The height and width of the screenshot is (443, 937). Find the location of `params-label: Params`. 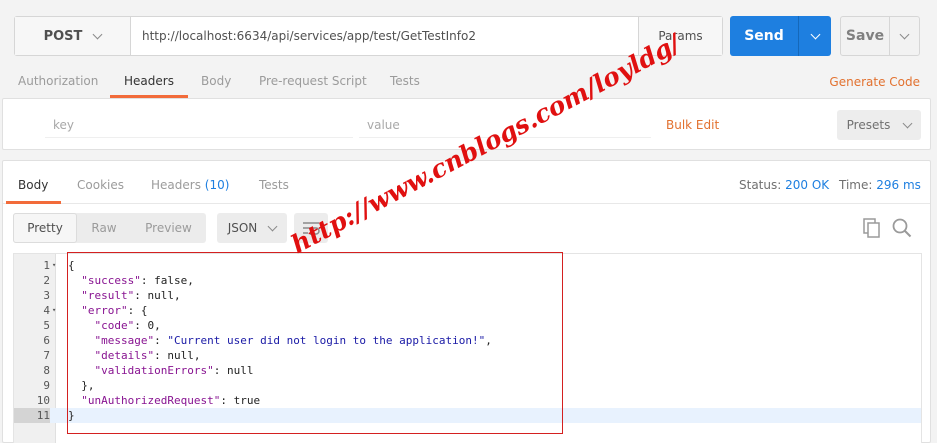

params-label: Params is located at coordinates (680, 36).